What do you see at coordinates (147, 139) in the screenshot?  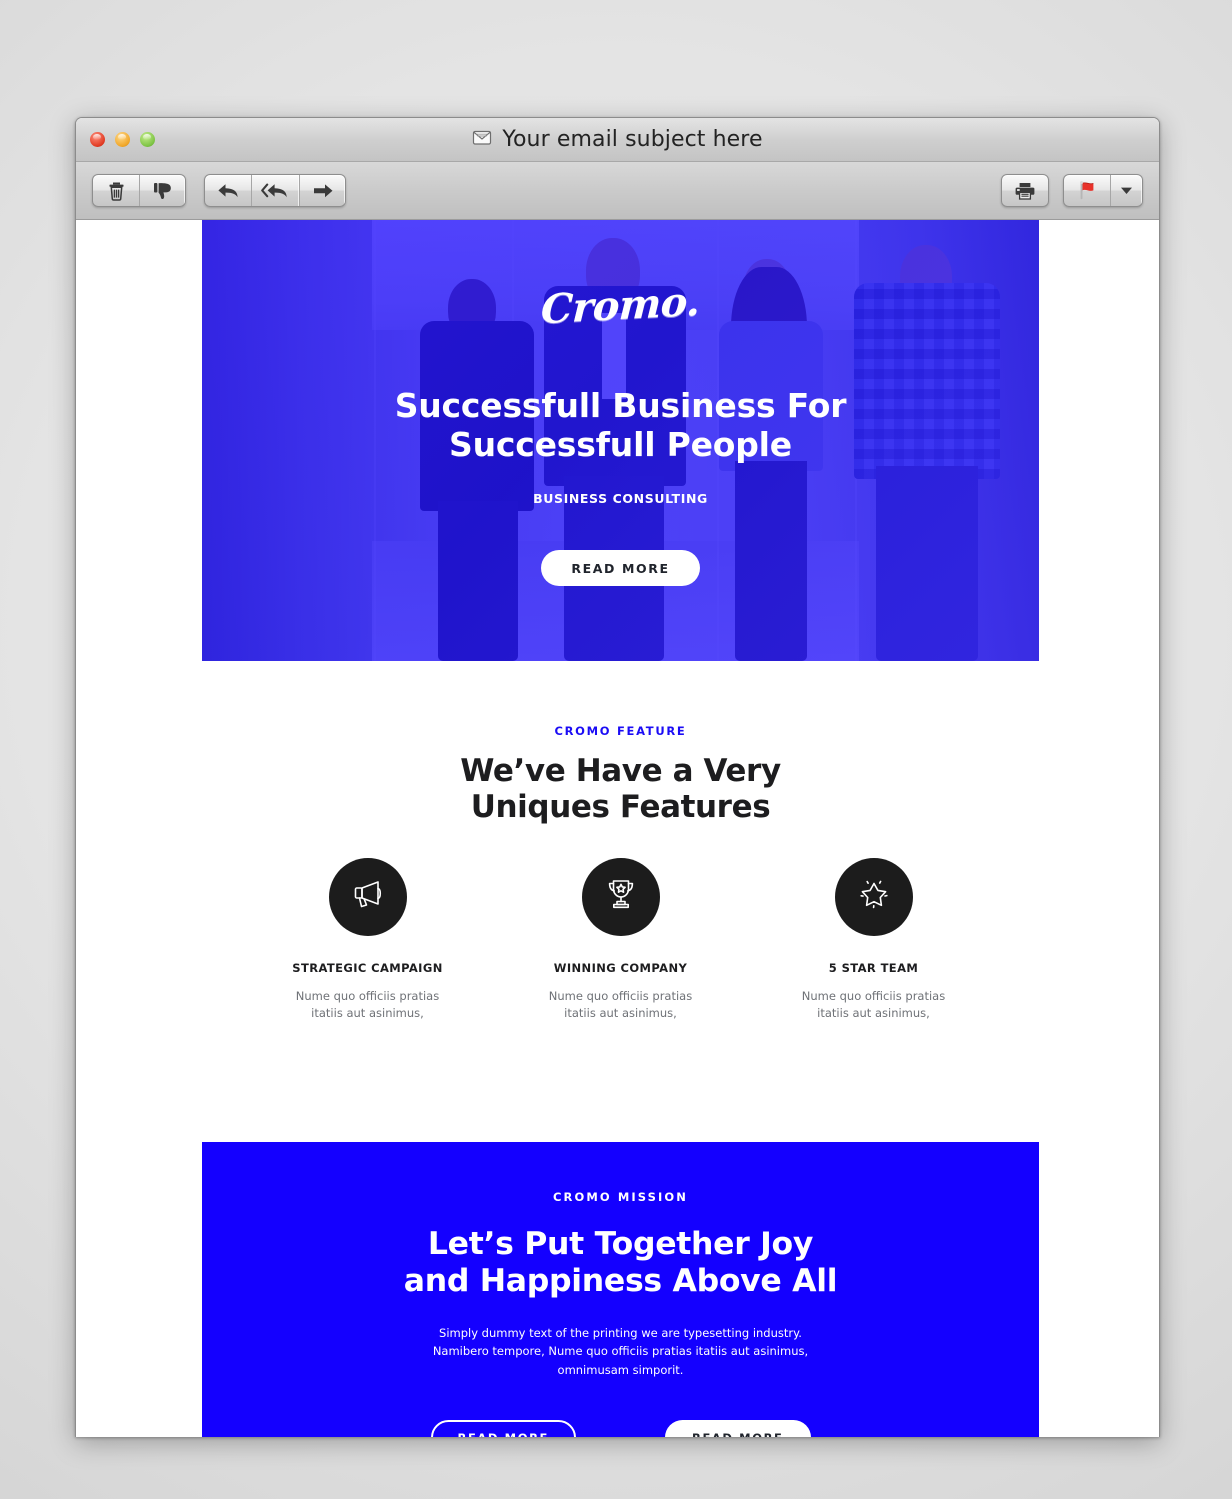 I see `maximize-window-button` at bounding box center [147, 139].